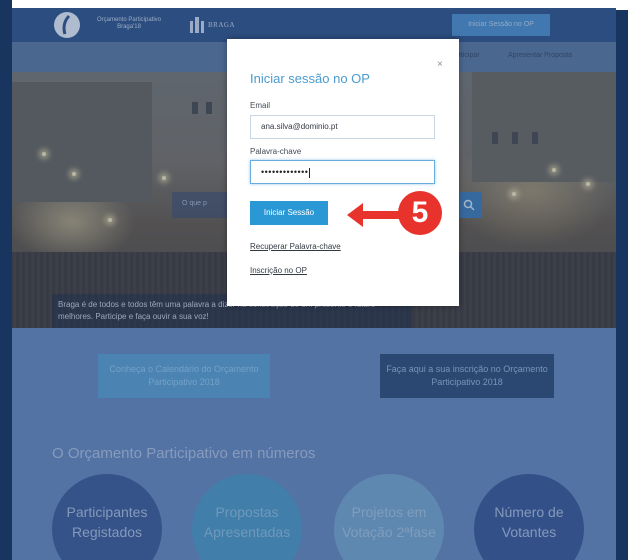 This screenshot has width=628, height=560. What do you see at coordinates (107, 517) in the screenshot?
I see `stat-registered-participants: Participantes Registados` at bounding box center [107, 517].